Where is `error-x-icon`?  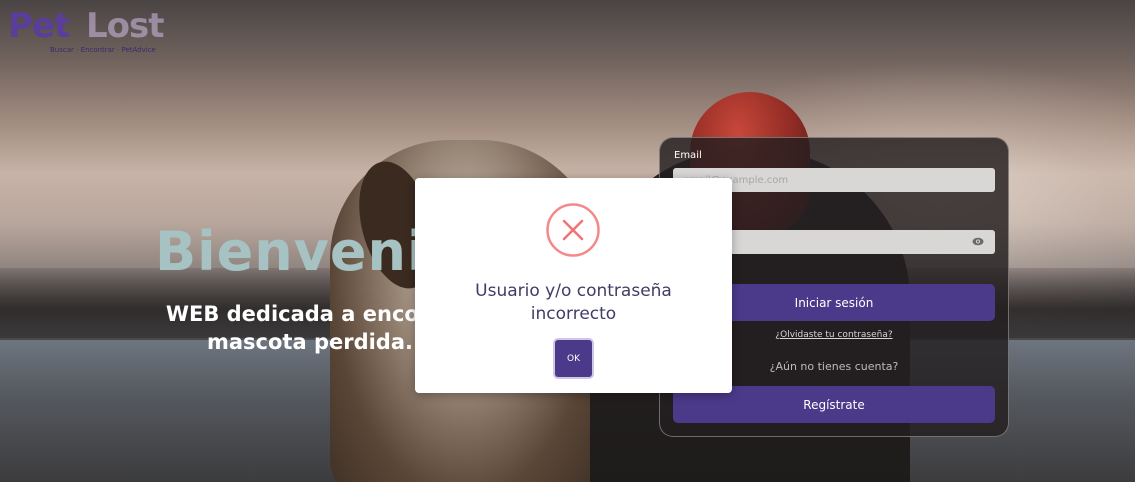
error-x-icon is located at coordinates (573, 230).